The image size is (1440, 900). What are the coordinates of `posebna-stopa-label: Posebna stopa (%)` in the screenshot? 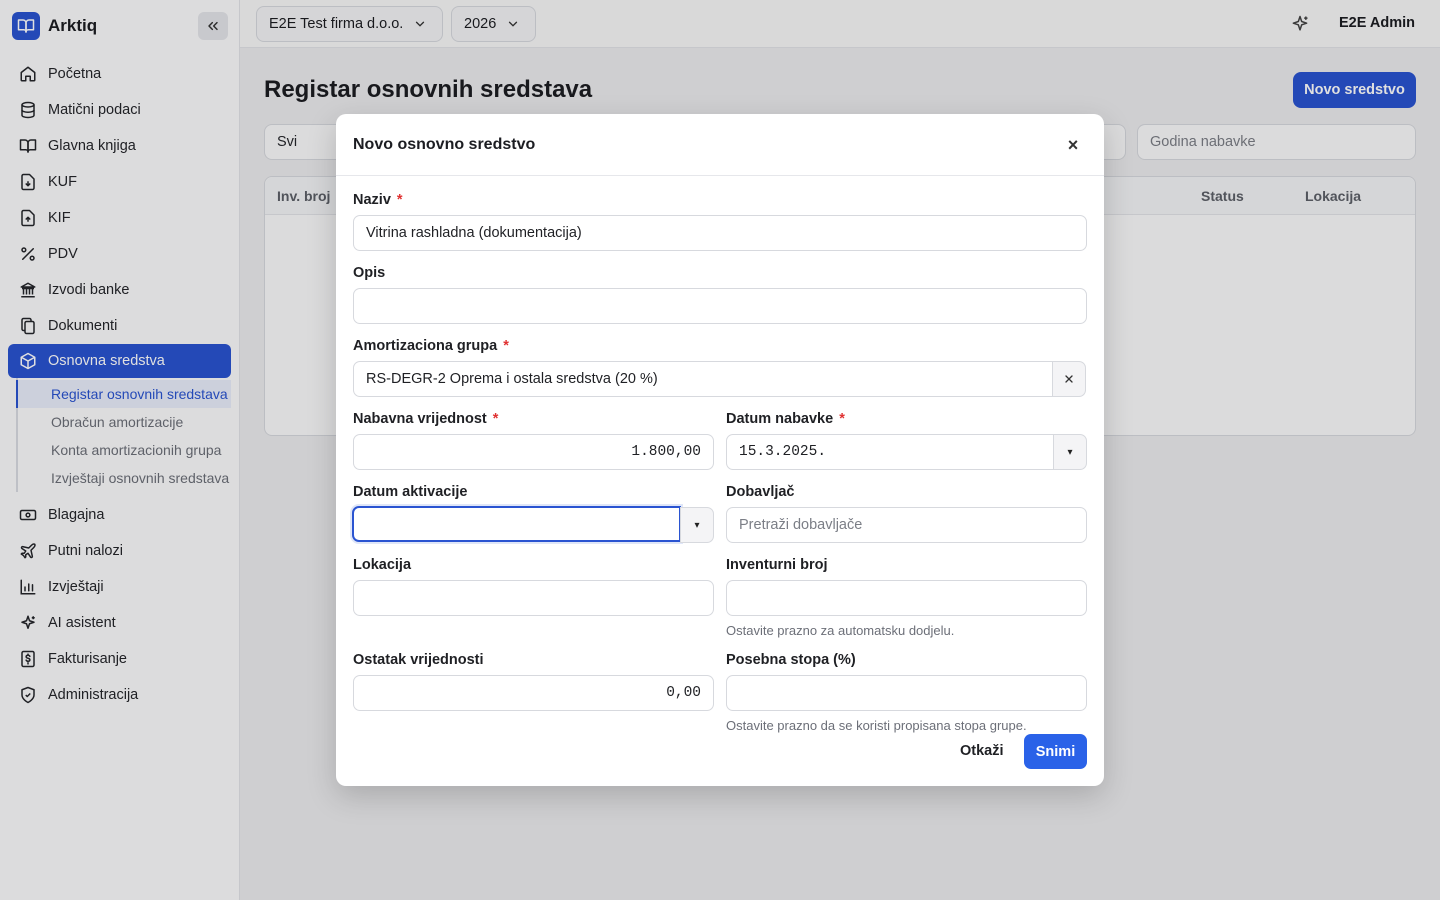 It's located at (791, 660).